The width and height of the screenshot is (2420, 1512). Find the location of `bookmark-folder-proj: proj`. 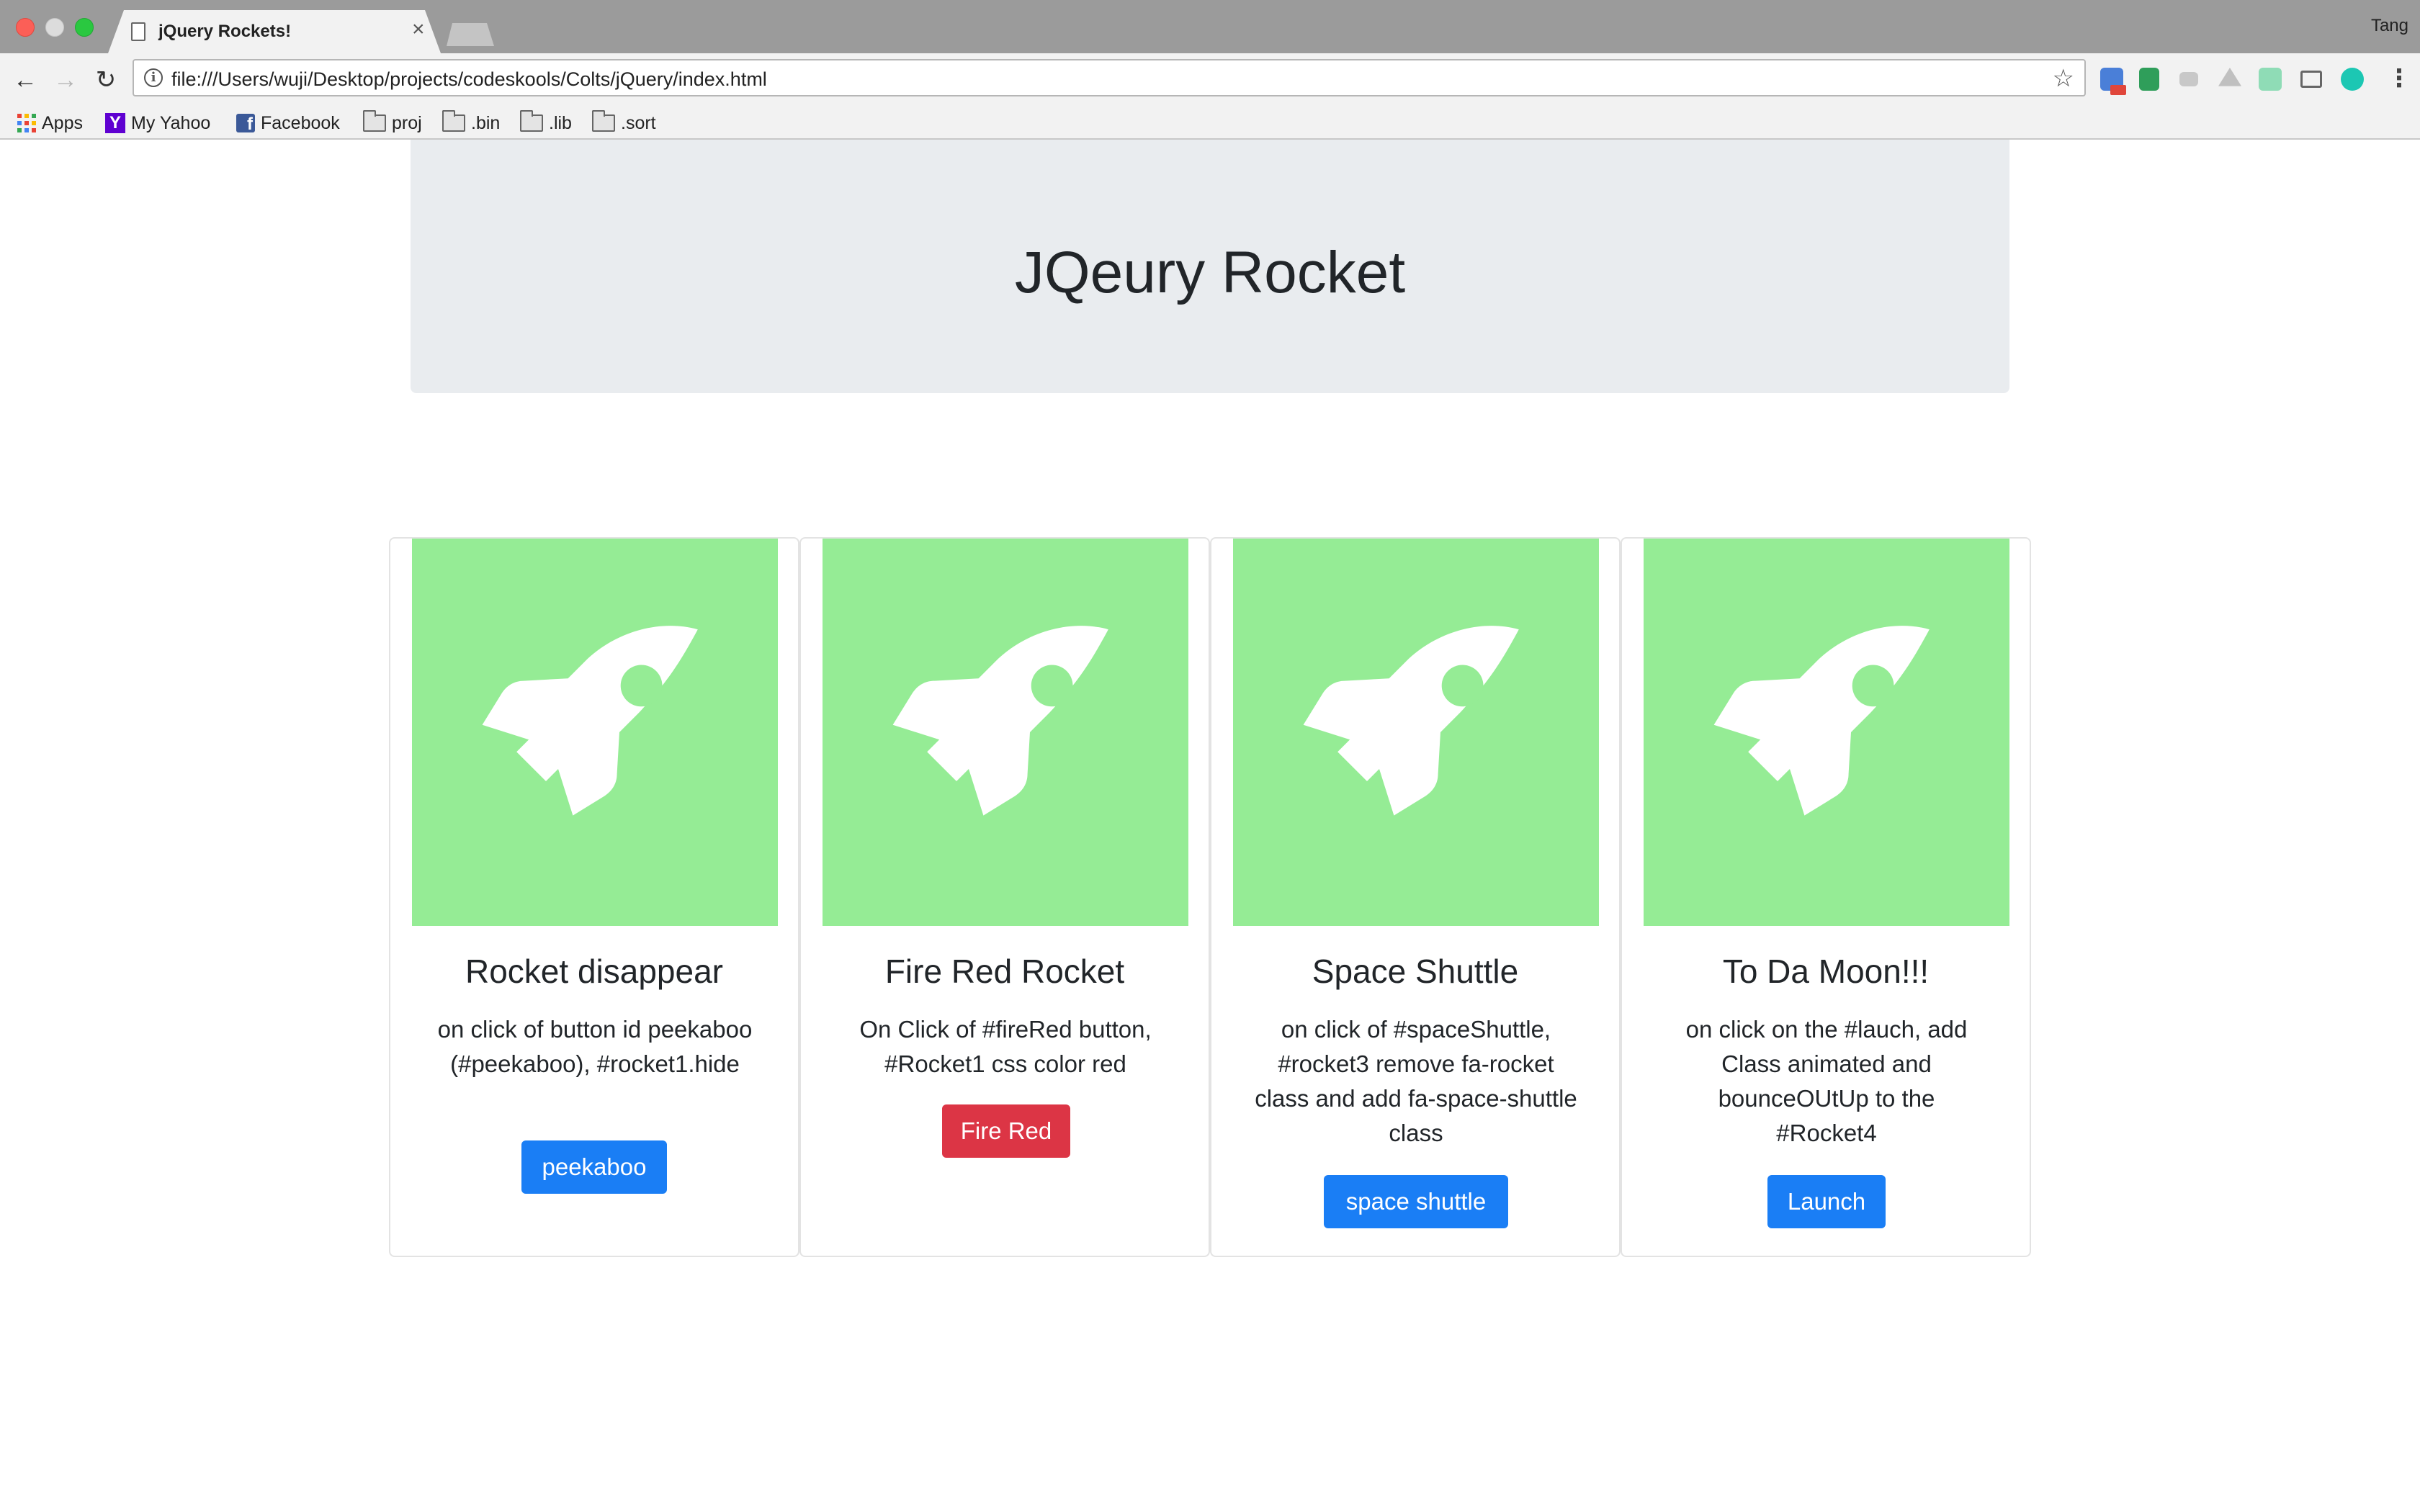

bookmark-folder-proj: proj is located at coordinates (392, 122).